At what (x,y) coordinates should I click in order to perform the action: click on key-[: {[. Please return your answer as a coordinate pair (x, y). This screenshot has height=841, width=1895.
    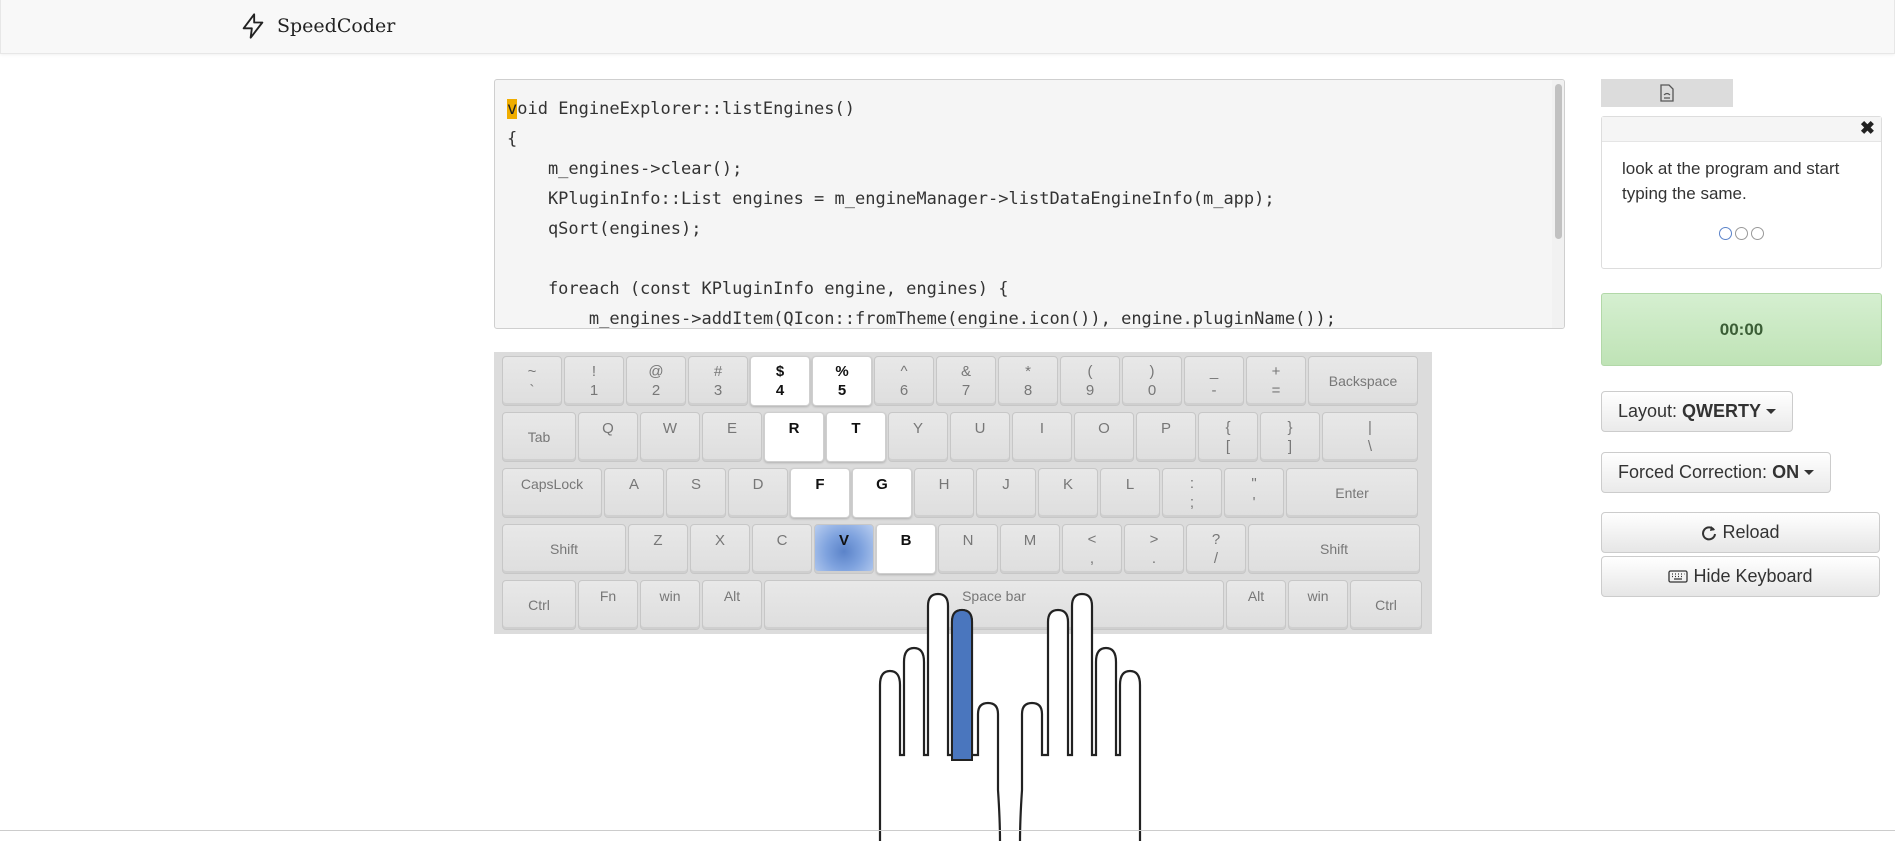
    Looking at the image, I should click on (1228, 437).